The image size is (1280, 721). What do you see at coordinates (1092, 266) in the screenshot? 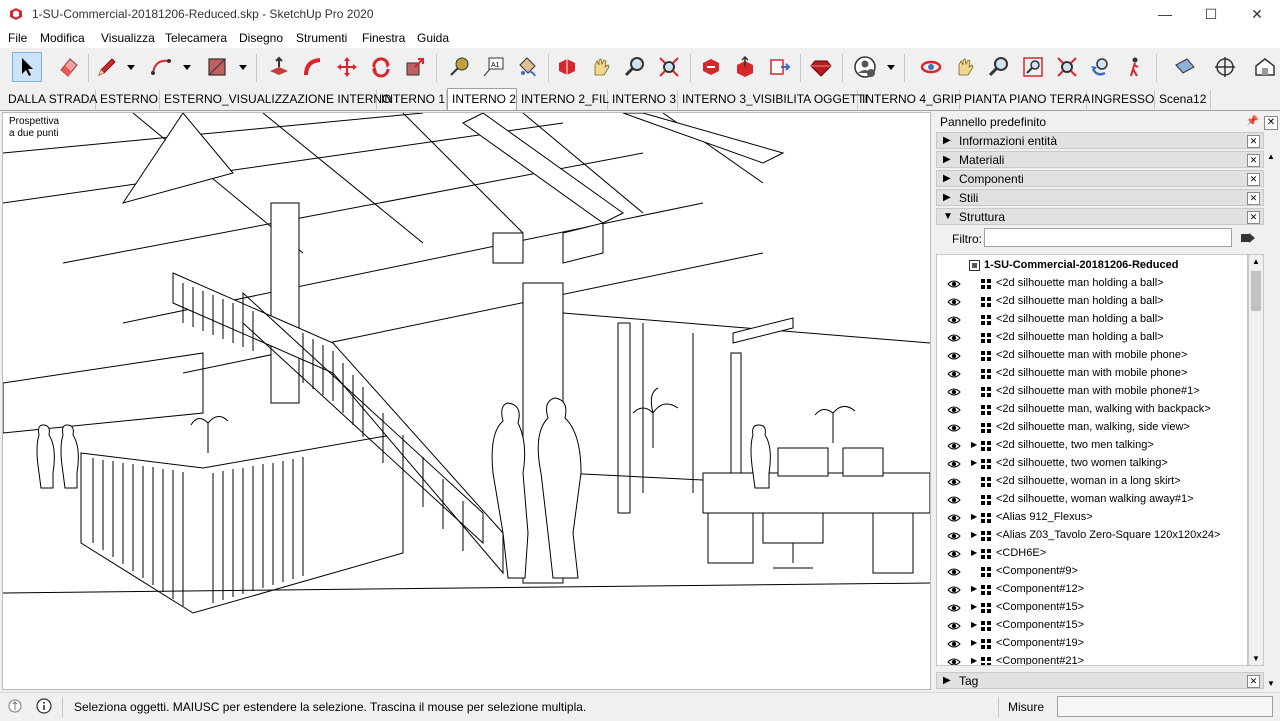
I see `outliner-root: 1-SU-Commercial-20181206-Reduced` at bounding box center [1092, 266].